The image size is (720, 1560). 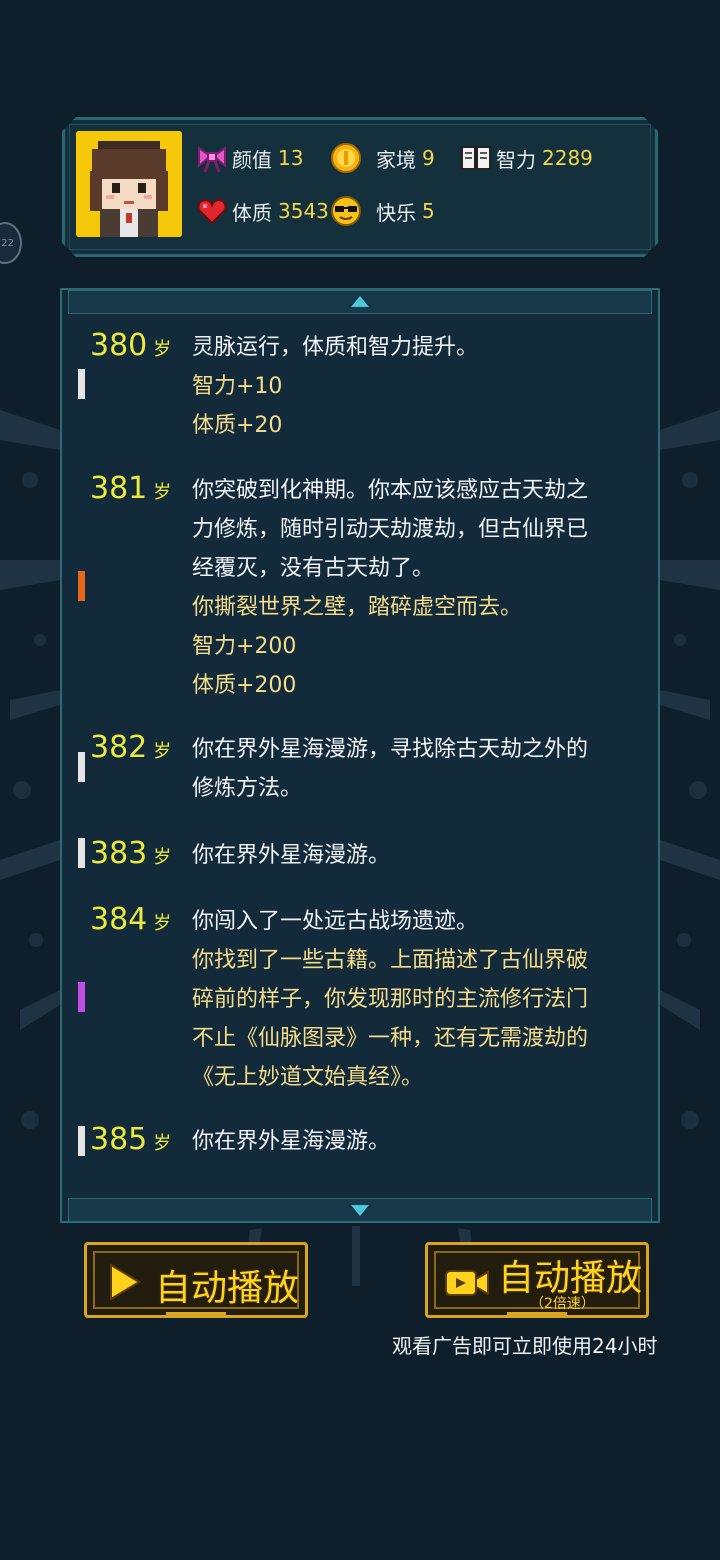 I want to click on auto-play-button: 自动播放, so click(x=196, y=1280).